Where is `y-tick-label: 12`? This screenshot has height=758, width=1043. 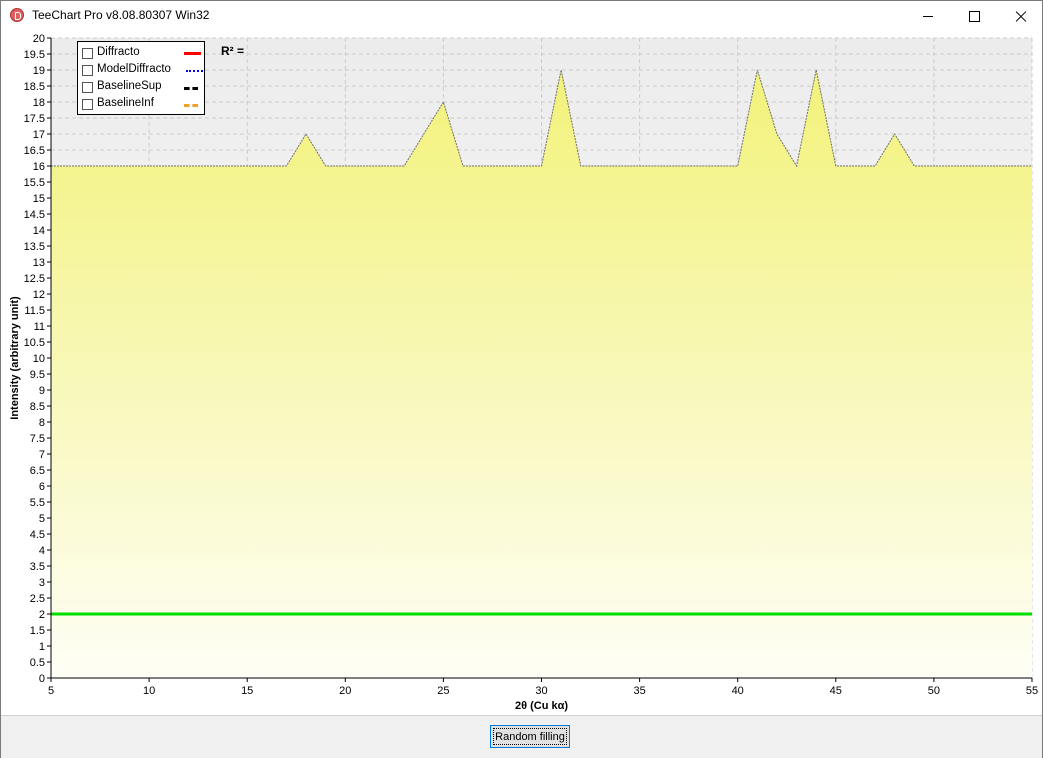
y-tick-label: 12 is located at coordinates (39, 295).